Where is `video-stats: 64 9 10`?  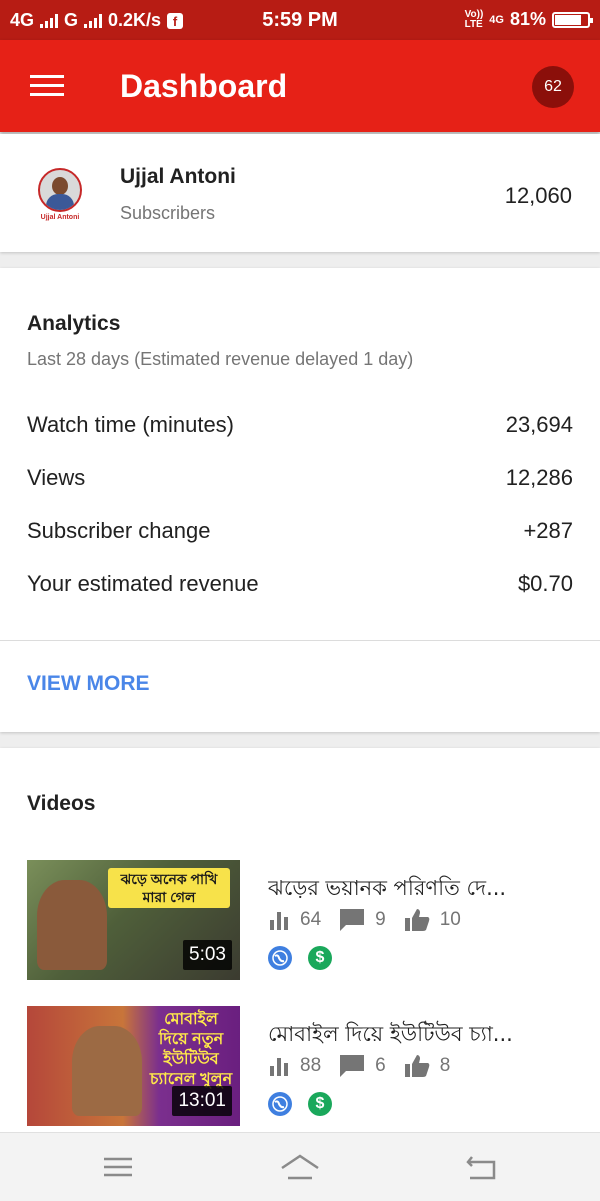
video-stats: 64 9 10 is located at coordinates (373, 920).